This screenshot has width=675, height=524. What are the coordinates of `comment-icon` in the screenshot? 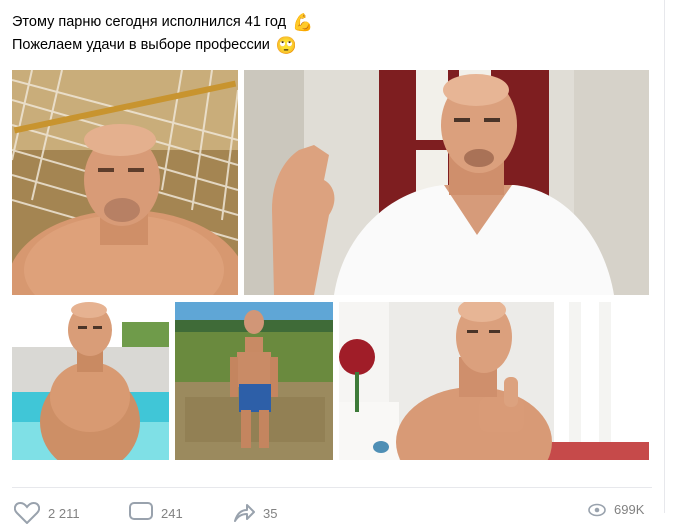 It's located at (141, 511).